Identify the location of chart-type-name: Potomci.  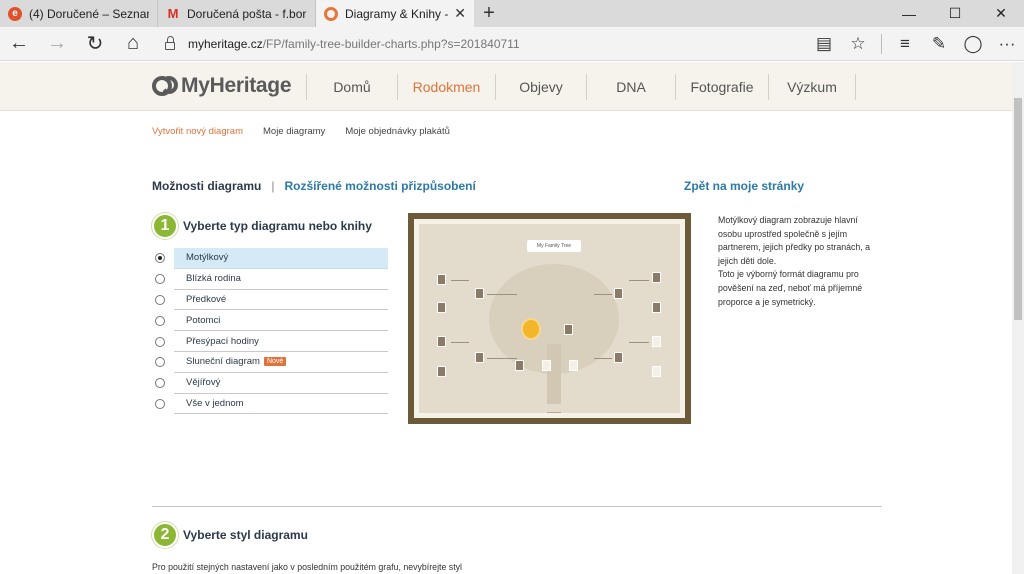
(203, 320).